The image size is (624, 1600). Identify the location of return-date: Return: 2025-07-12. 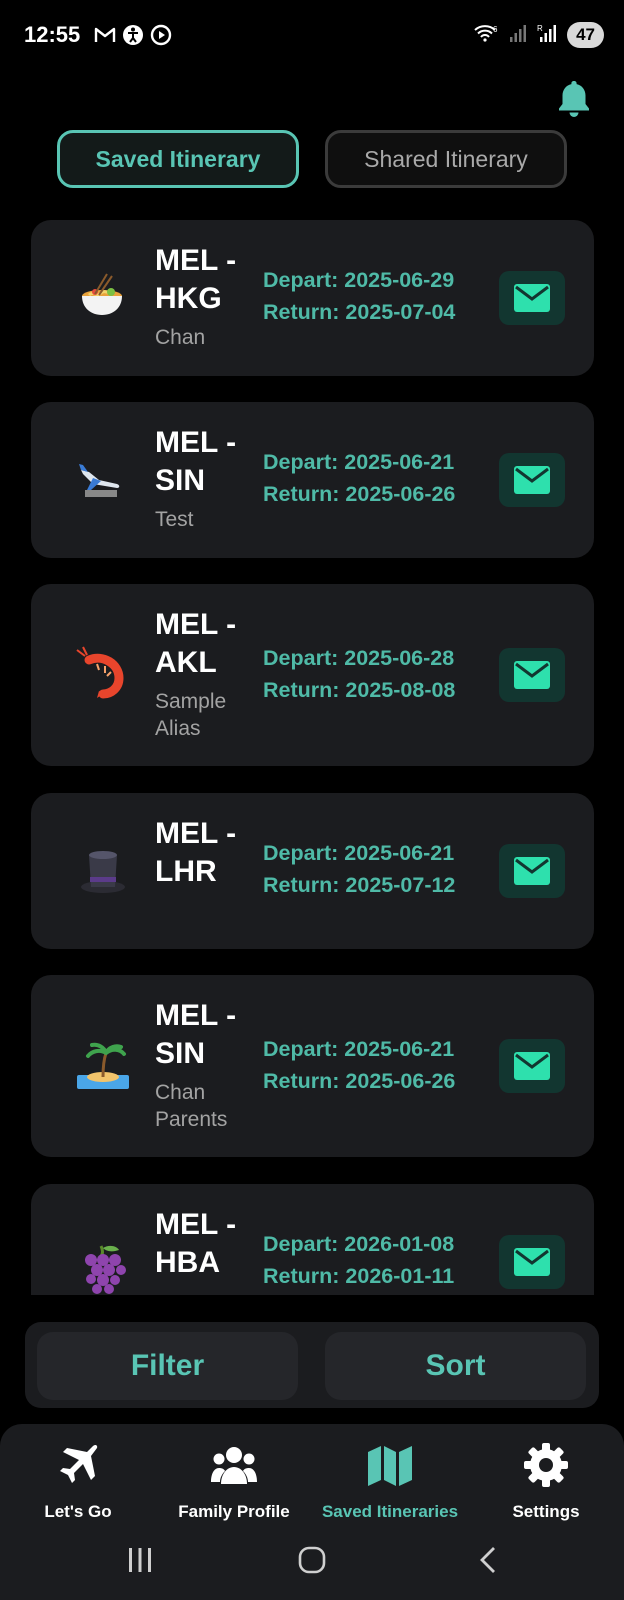
(359, 885).